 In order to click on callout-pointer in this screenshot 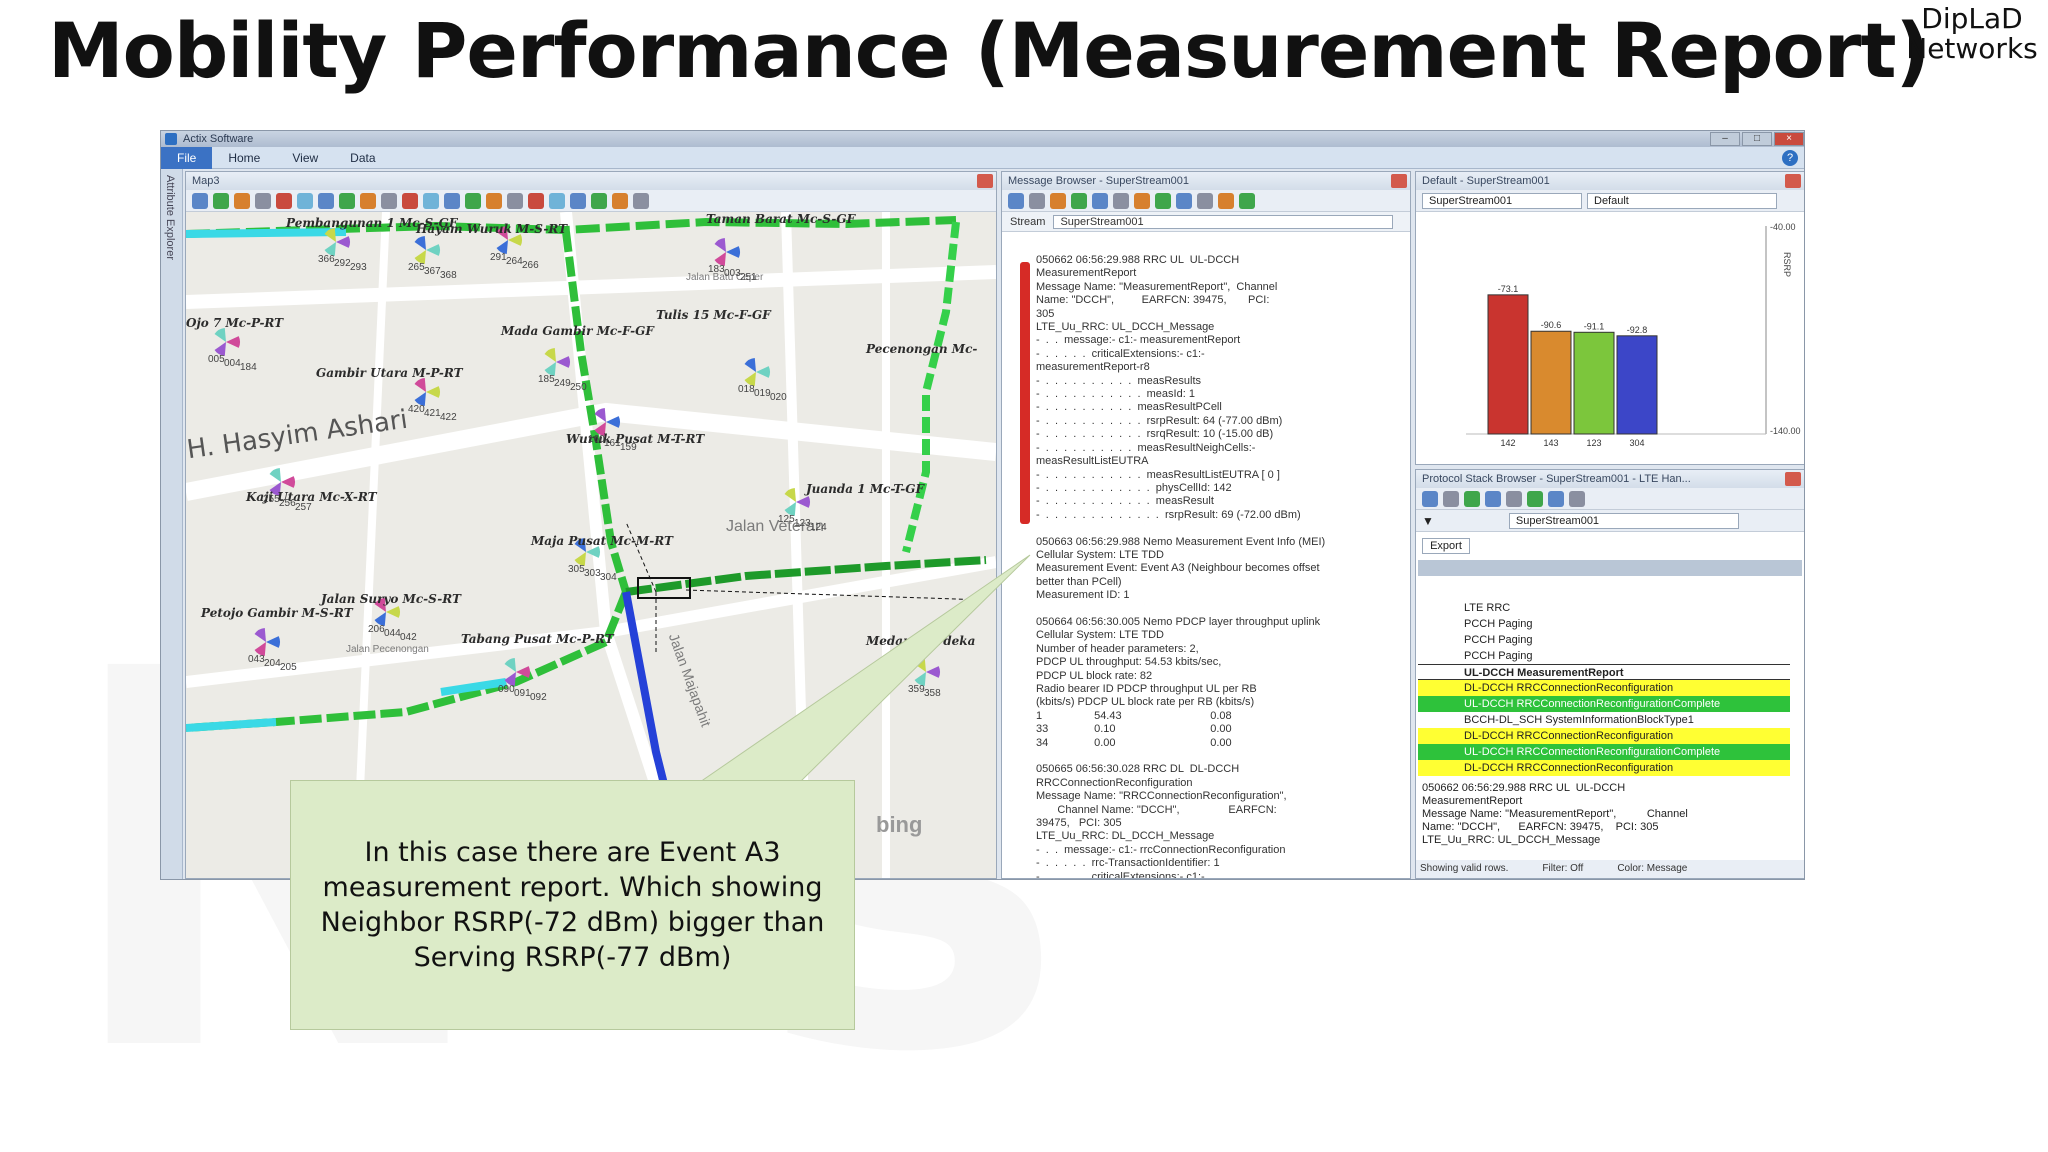, I will do `click(864, 668)`.